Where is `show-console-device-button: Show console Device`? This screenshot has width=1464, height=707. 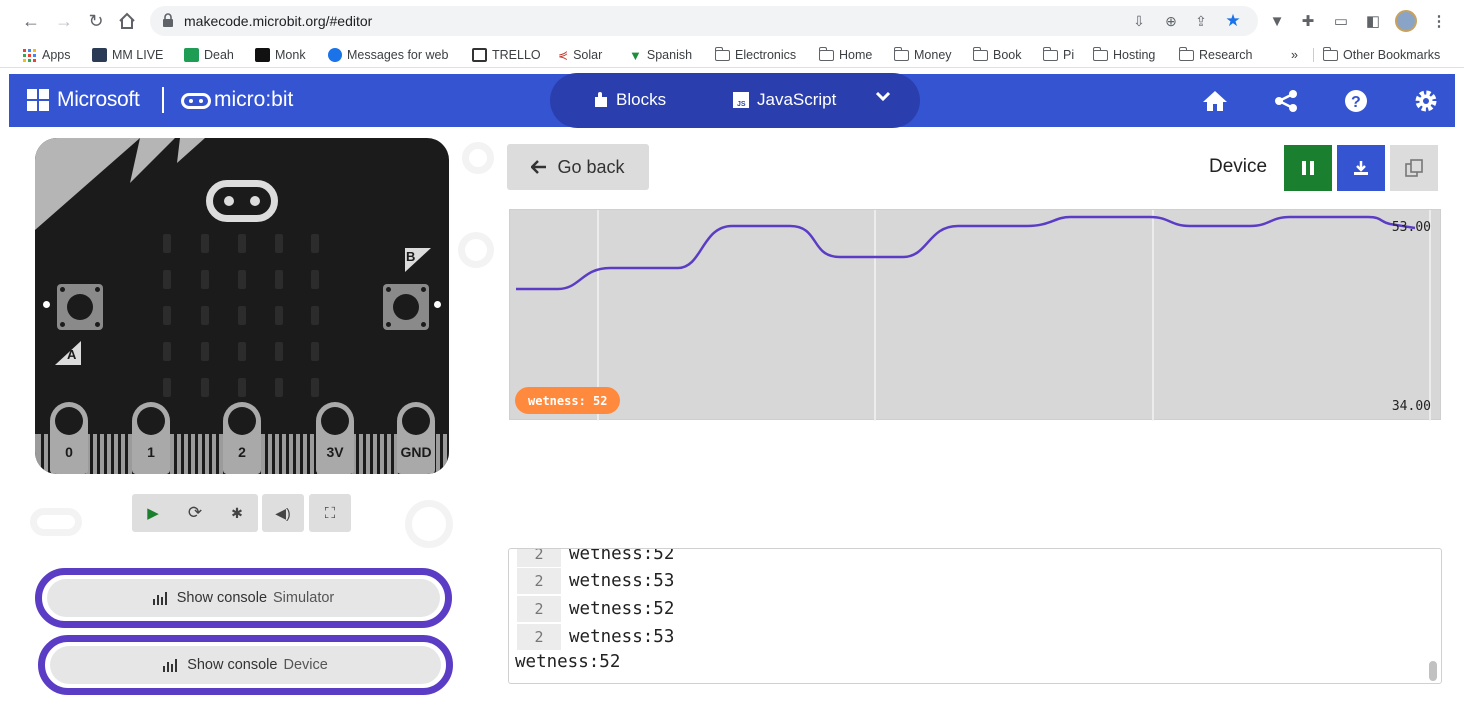 show-console-device-button: Show console Device is located at coordinates (245, 665).